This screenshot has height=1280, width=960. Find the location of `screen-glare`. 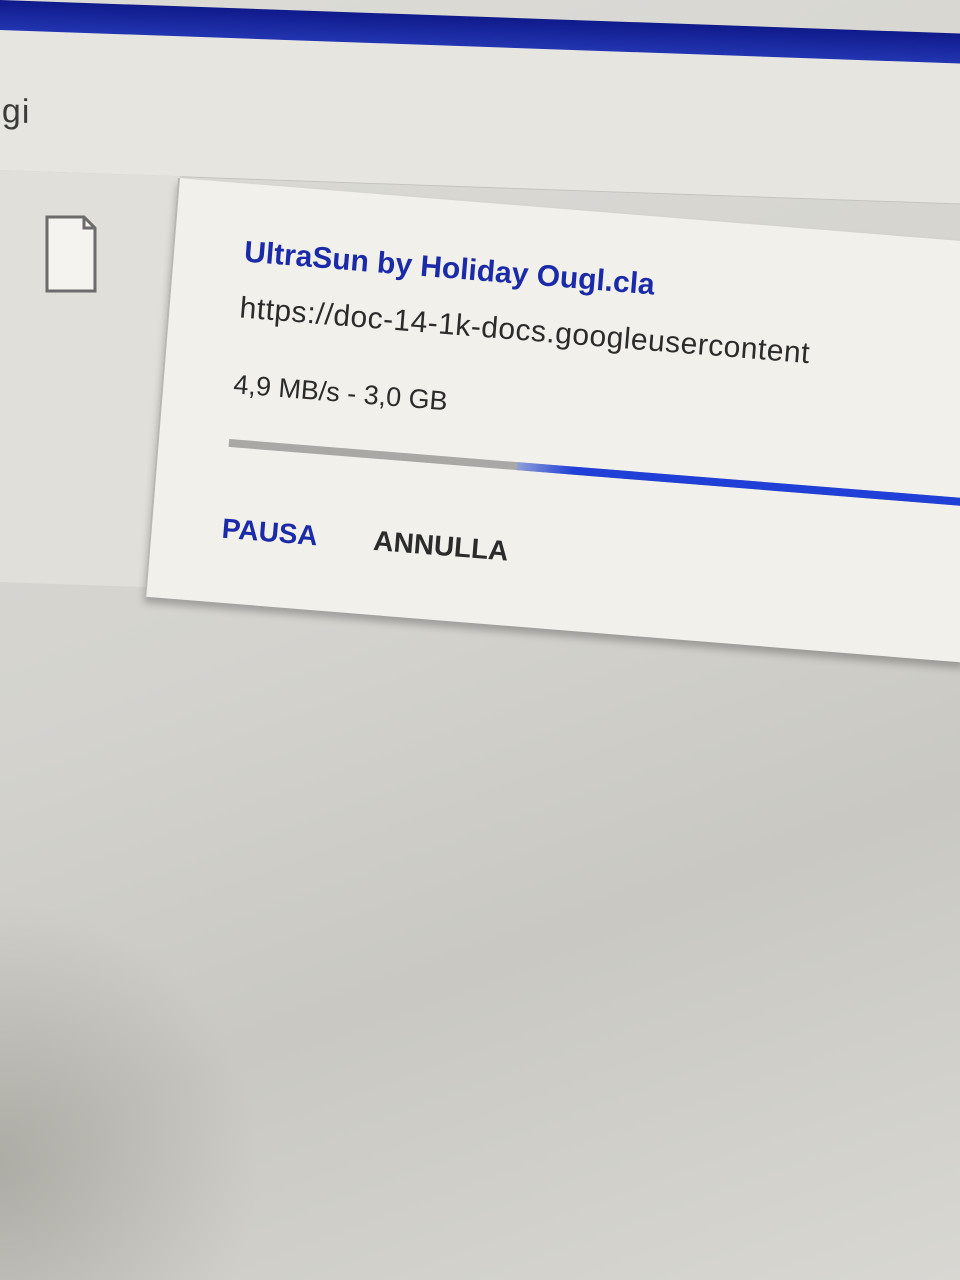

screen-glare is located at coordinates (130, 1090).